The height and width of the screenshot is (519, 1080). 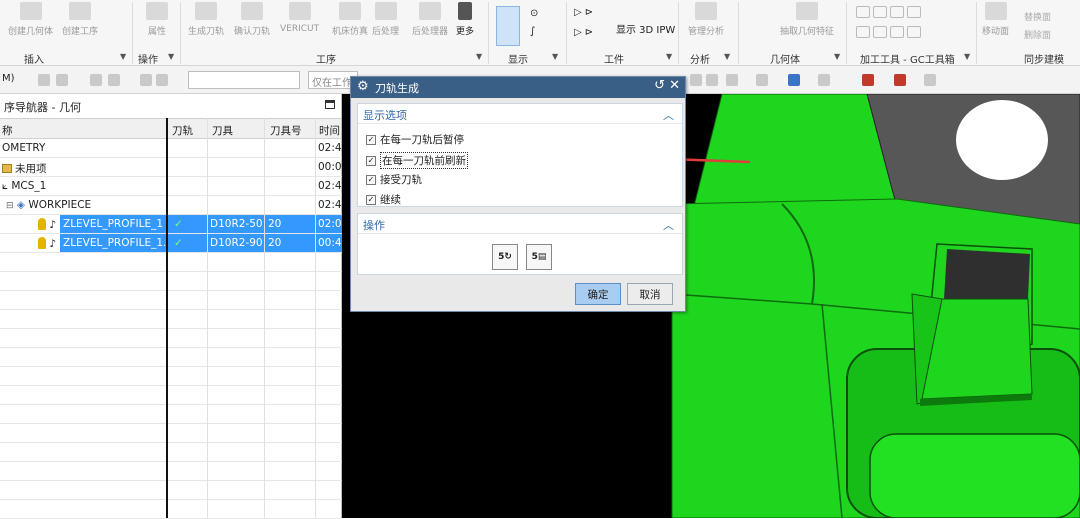 What do you see at coordinates (371, 160) in the screenshot?
I see `refresh-before-path-checkbox: ✓` at bounding box center [371, 160].